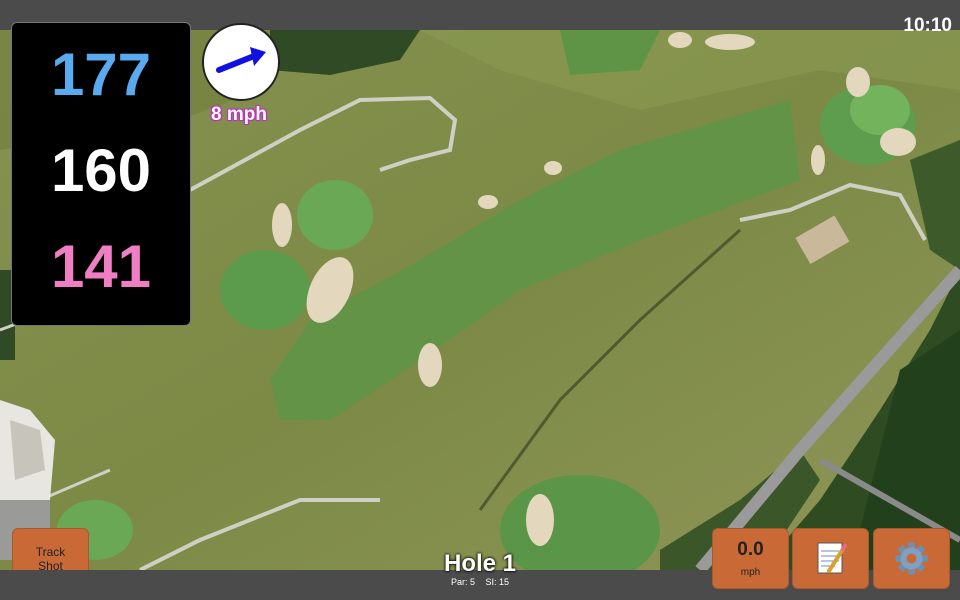 The height and width of the screenshot is (600, 960). I want to click on right-arrow-icon, so click(241, 60).